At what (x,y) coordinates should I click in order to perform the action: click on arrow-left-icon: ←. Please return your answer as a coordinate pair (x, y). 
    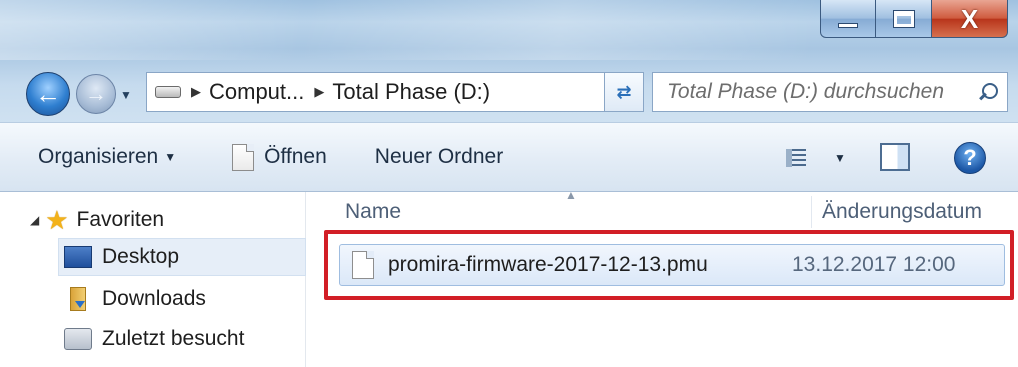
    Looking at the image, I should click on (48, 93).